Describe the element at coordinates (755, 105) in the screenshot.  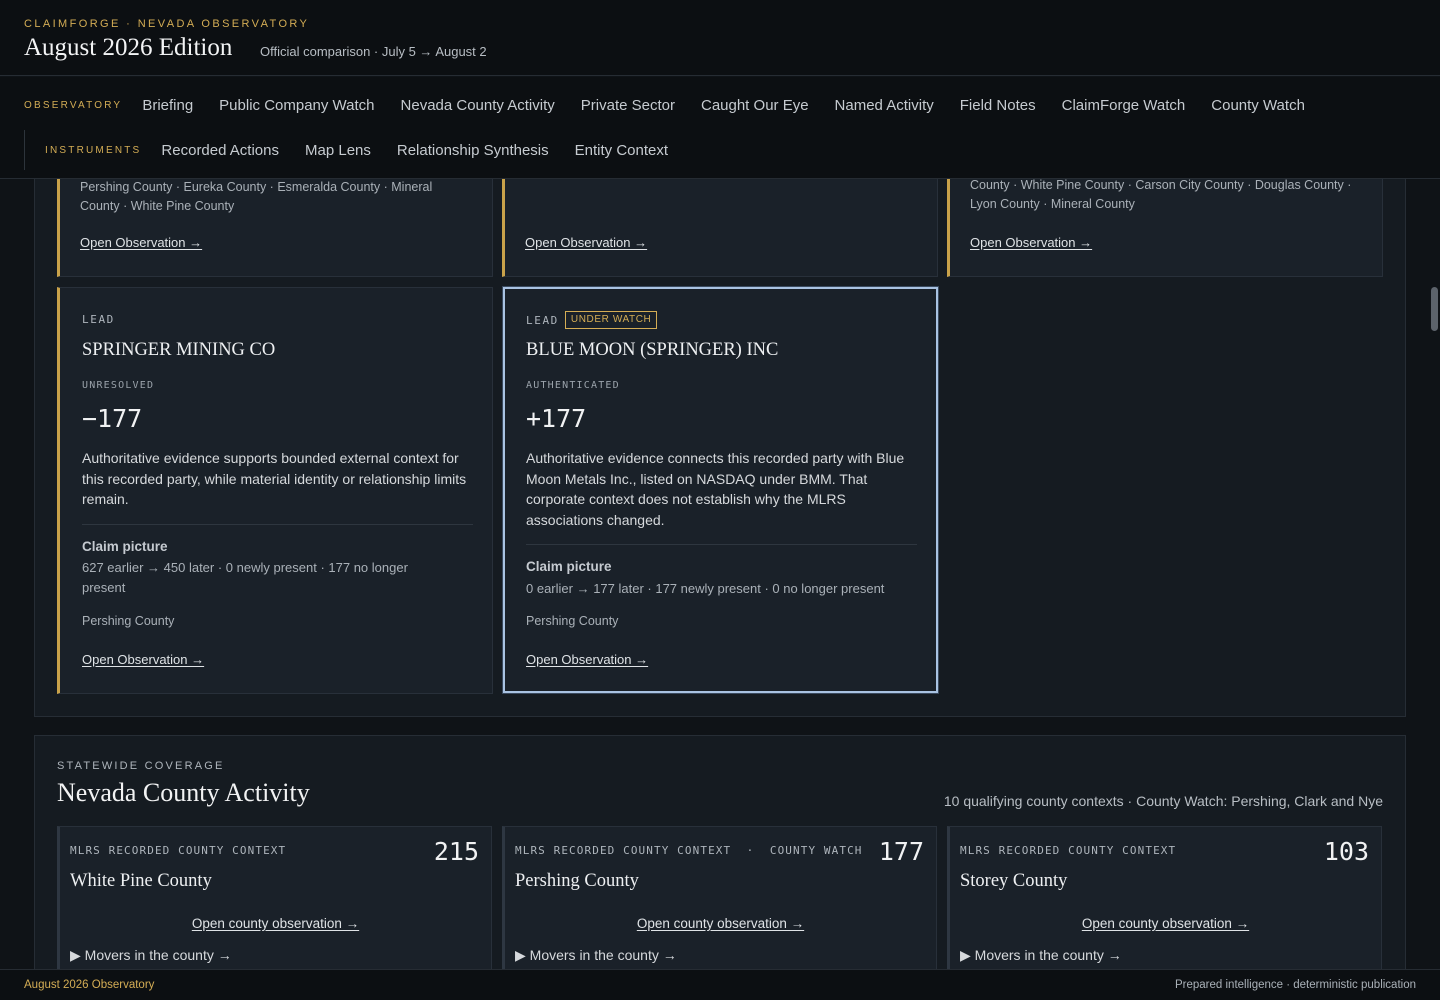
I see `nav-link-caught-our-eye: Caught Our Eye` at that location.